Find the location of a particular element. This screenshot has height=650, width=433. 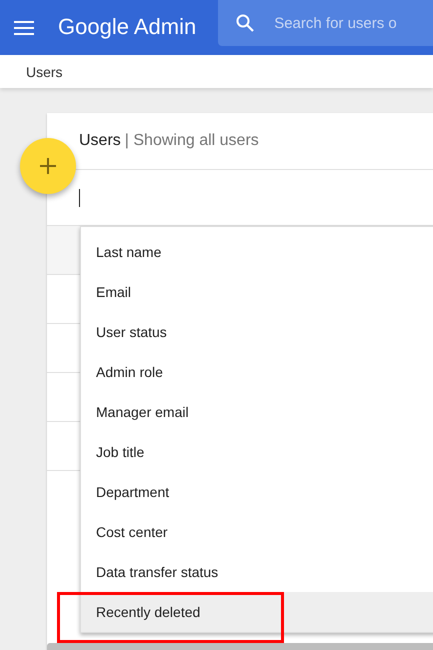

search-field: Search for users o is located at coordinates (325, 23).